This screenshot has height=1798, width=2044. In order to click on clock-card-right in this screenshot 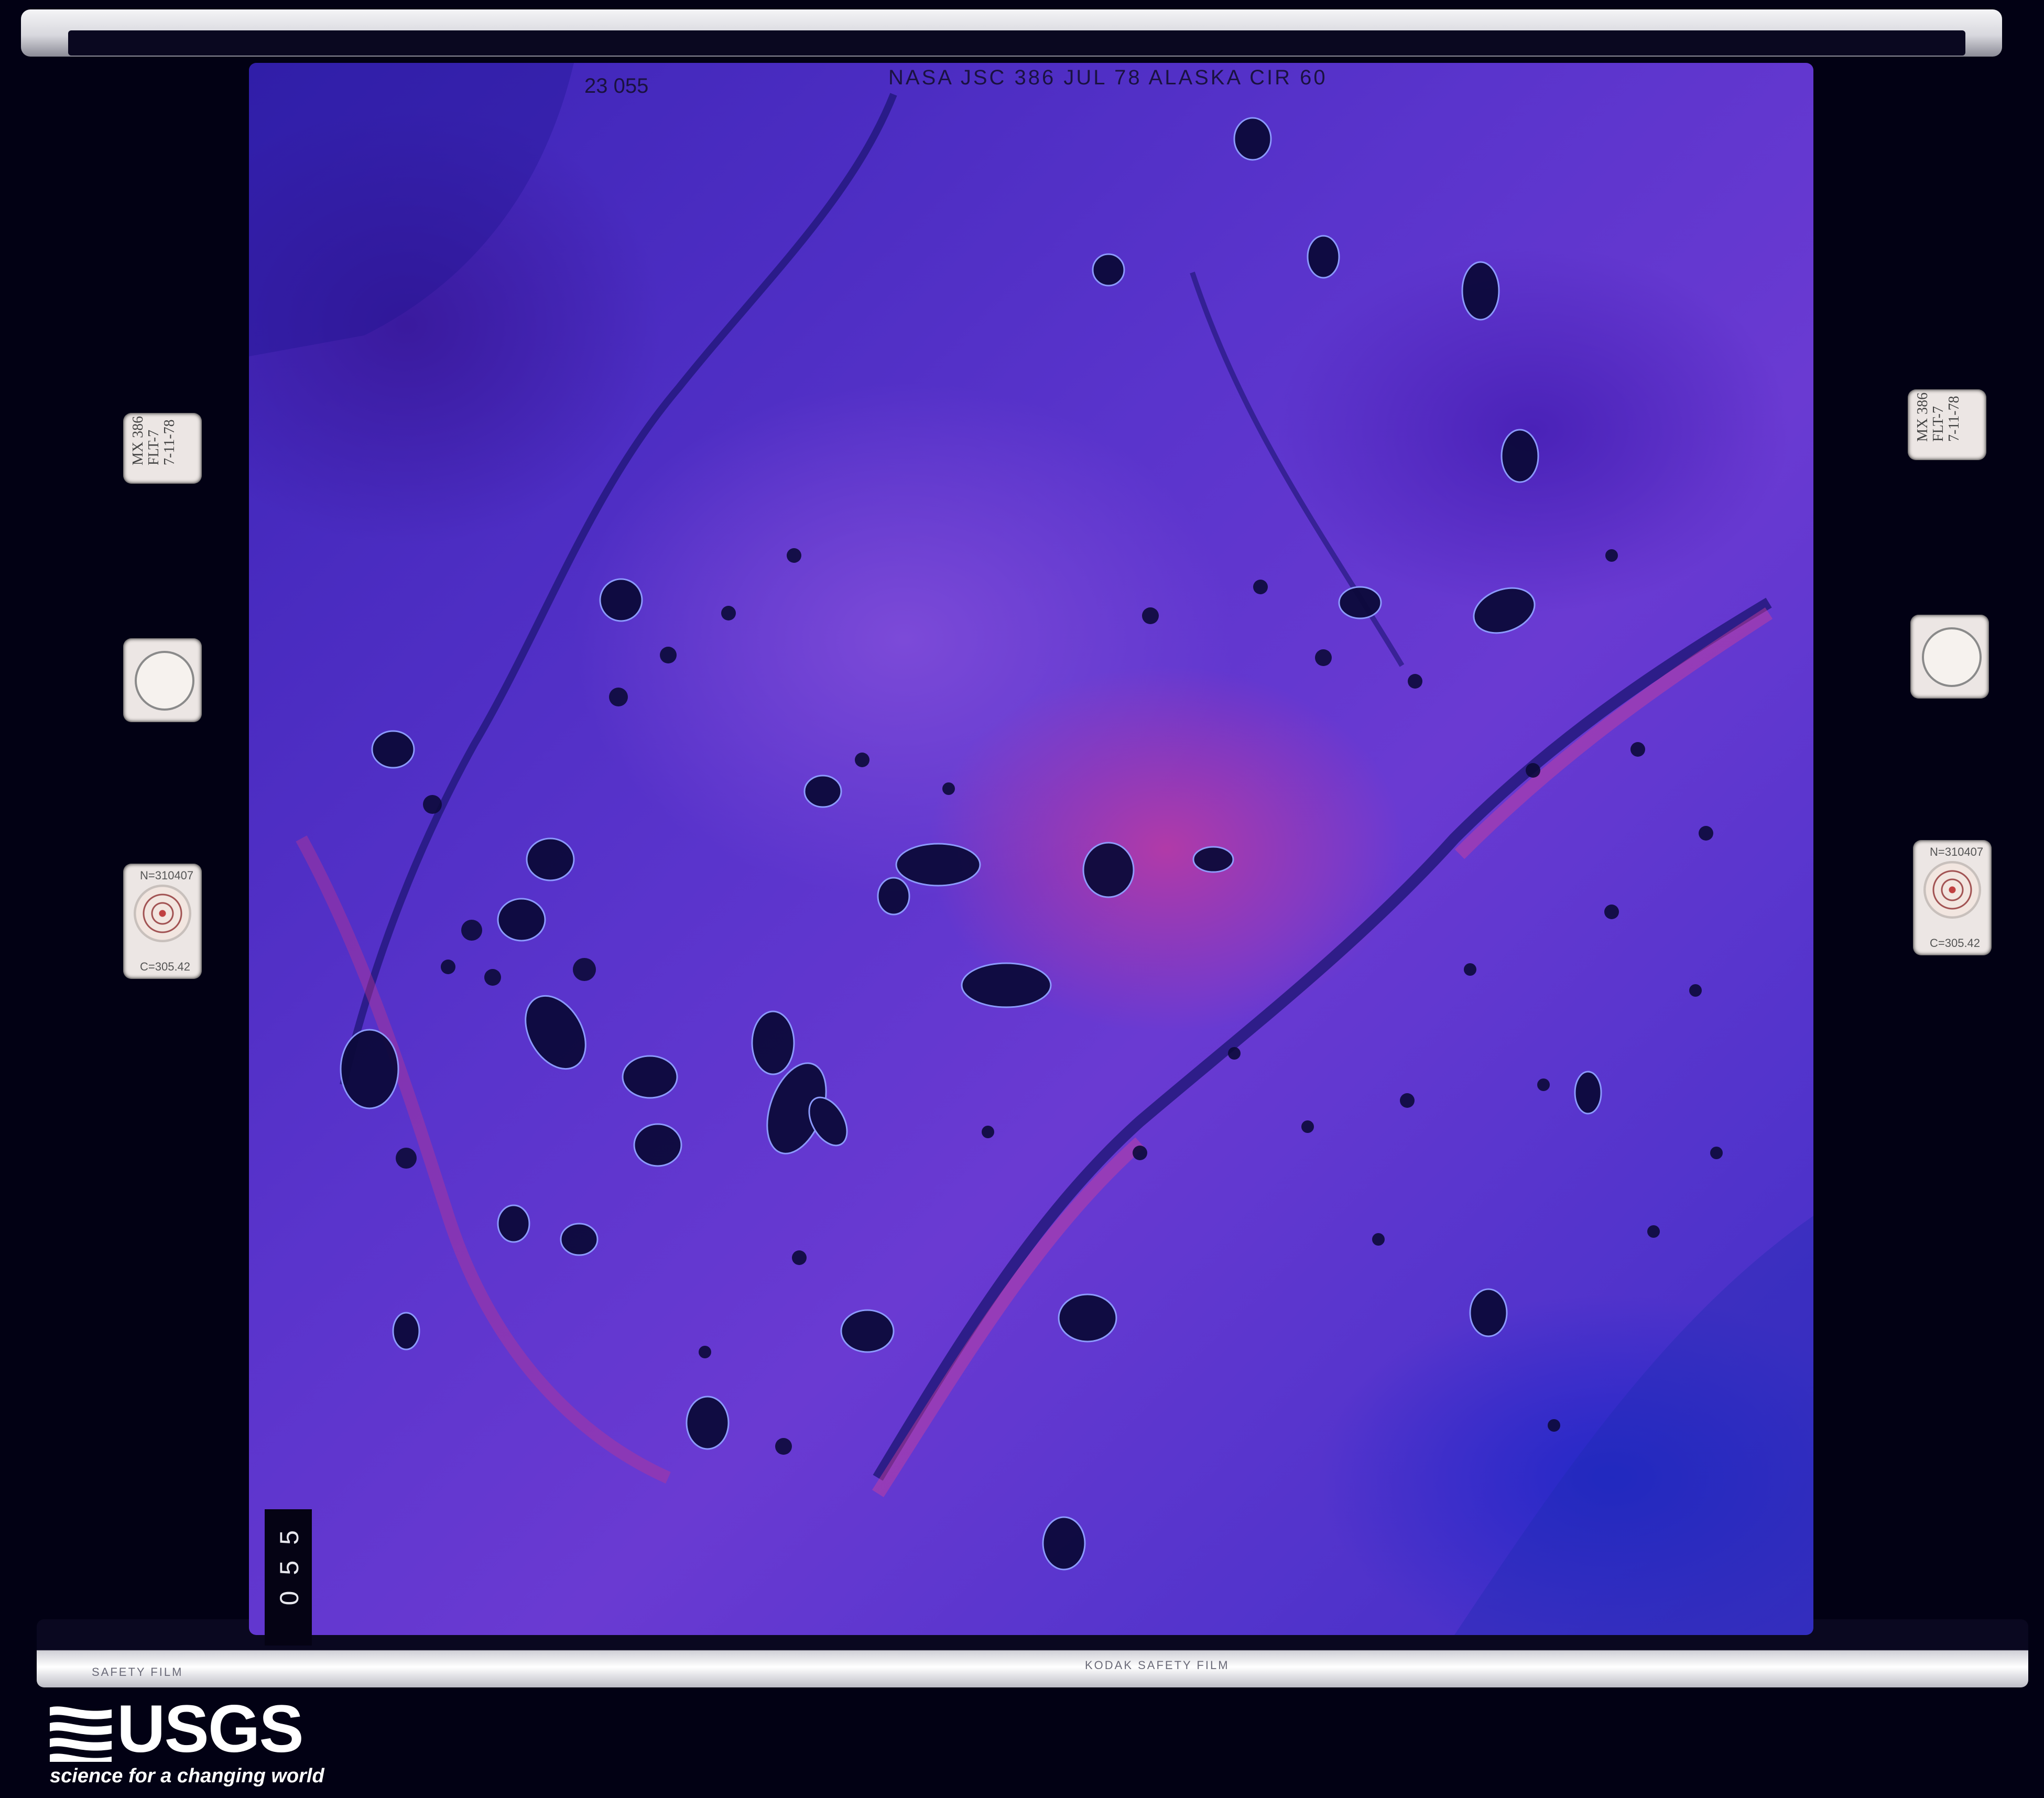, I will do `click(1949, 657)`.